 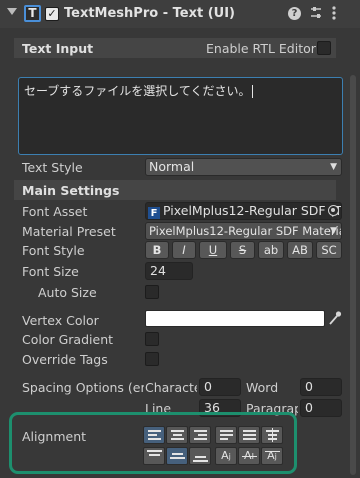 What do you see at coordinates (171, 387) in the screenshot?
I see `character-spacing-label: Characte` at bounding box center [171, 387].